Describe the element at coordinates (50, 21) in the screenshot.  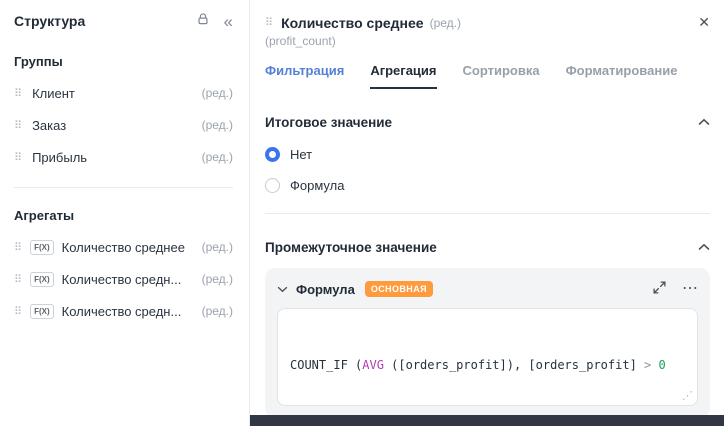
I see `sidebar-title: Структура` at that location.